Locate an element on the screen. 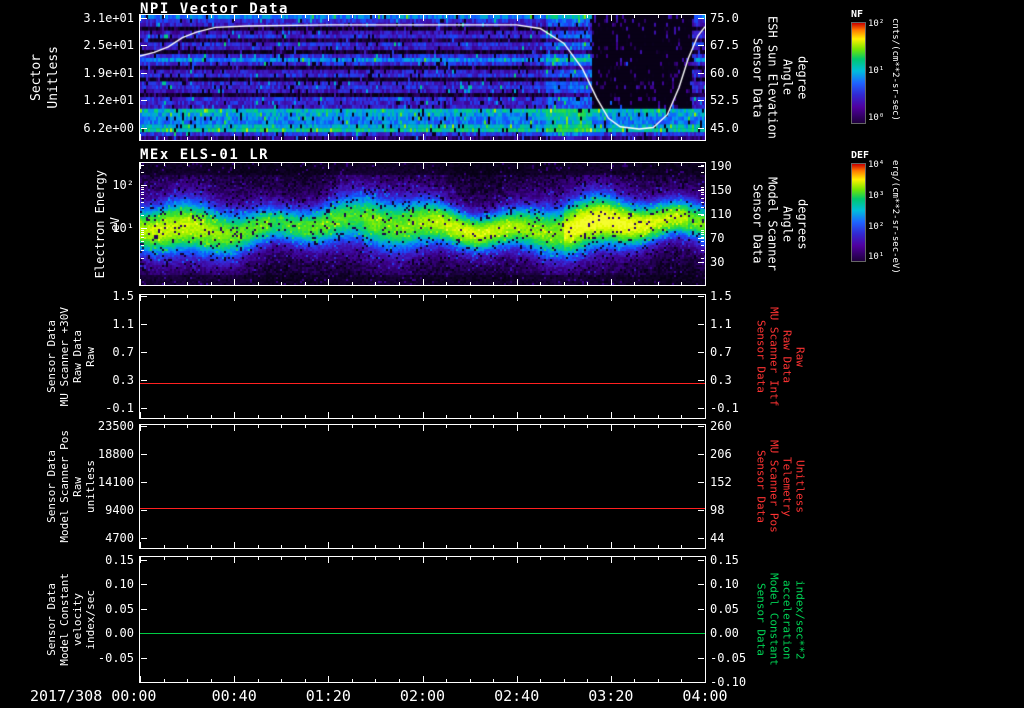  axis-label-line: degrees is located at coordinates (802, 224).